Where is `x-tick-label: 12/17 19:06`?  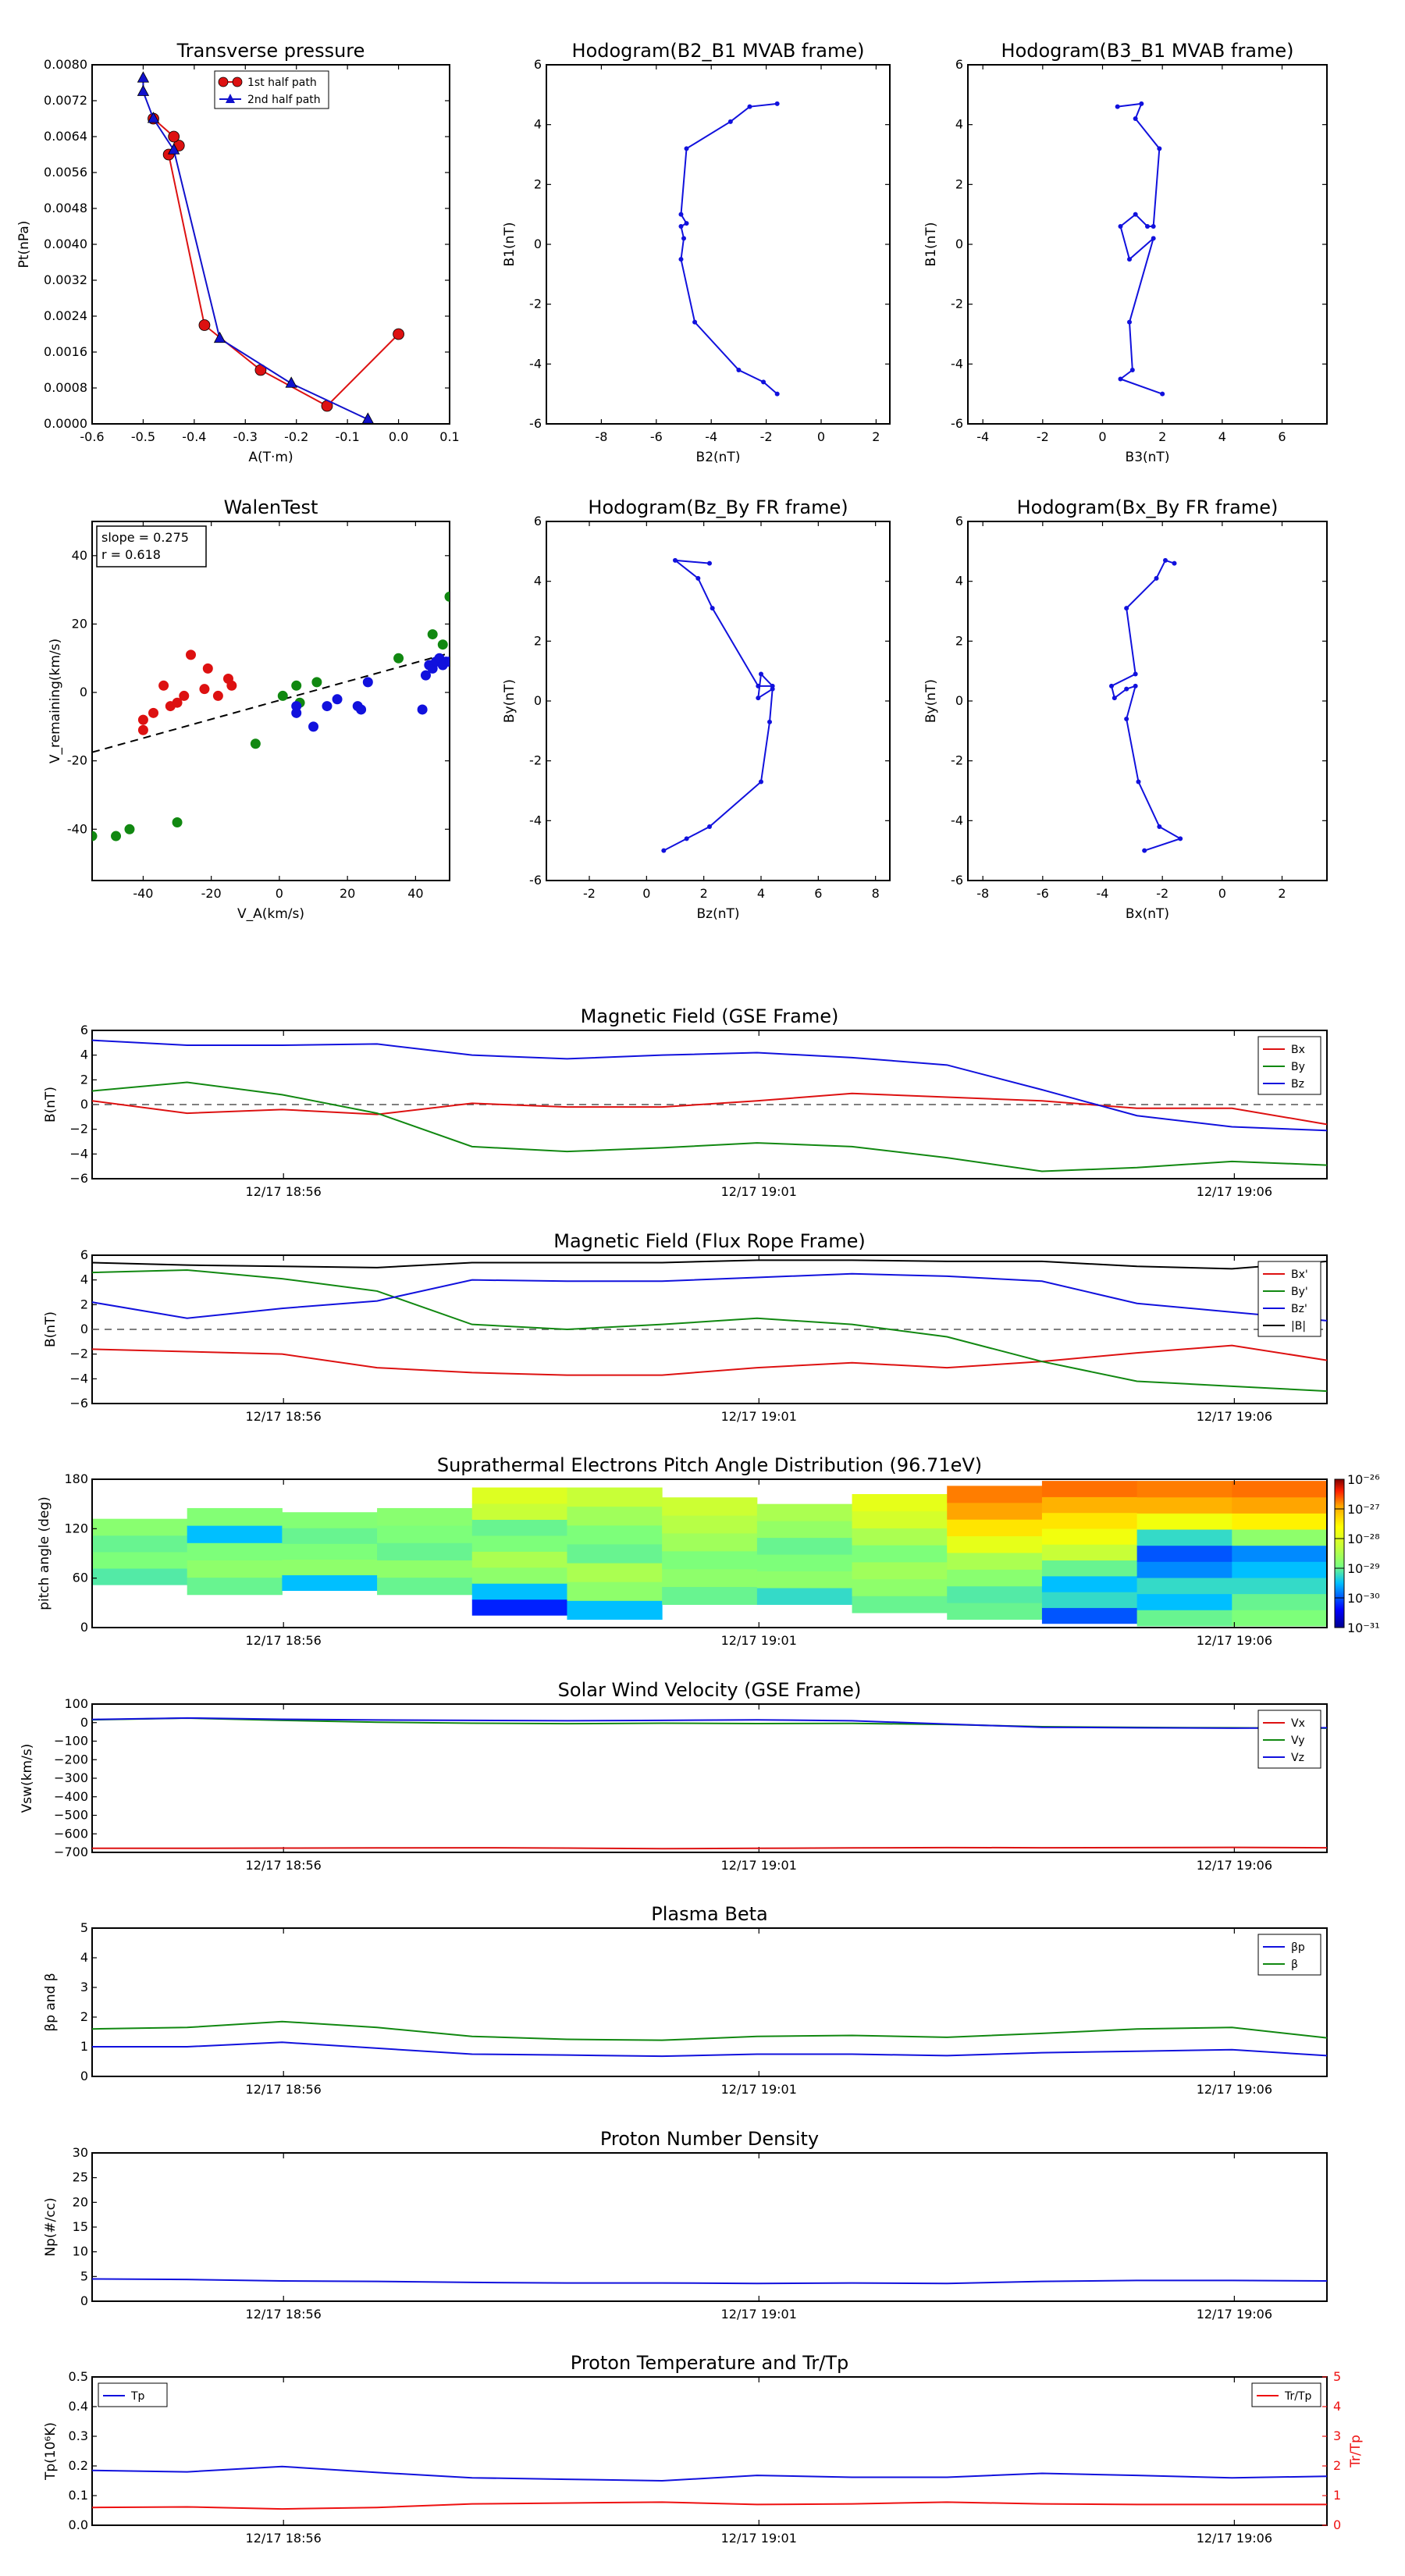
x-tick-label: 12/17 19:06 is located at coordinates (1234, 2089).